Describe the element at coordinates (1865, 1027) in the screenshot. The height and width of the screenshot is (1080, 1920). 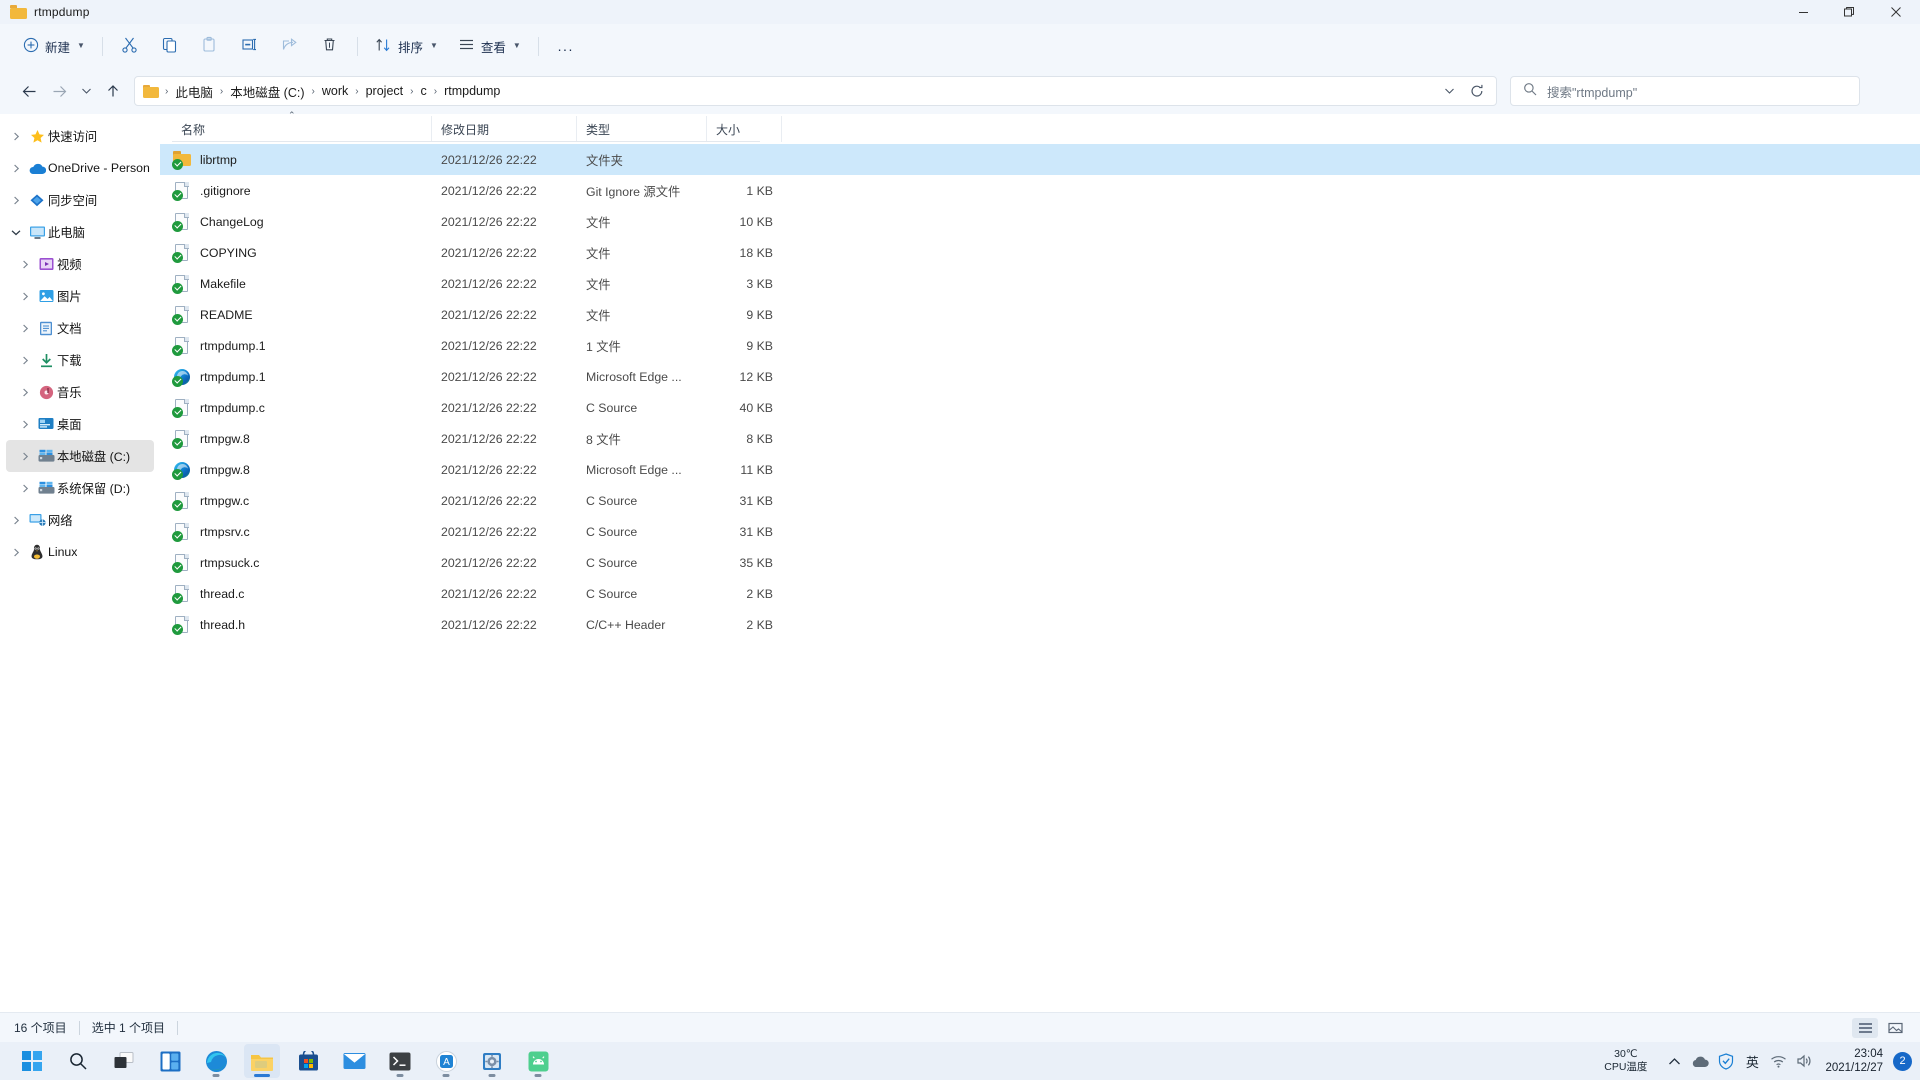
I see `details-view-button` at that location.